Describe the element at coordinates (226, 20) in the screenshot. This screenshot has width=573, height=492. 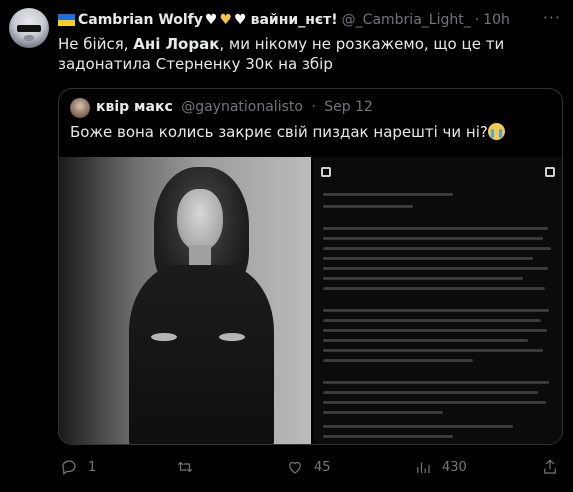
I see `yellow-heart-icon: ♥` at that location.